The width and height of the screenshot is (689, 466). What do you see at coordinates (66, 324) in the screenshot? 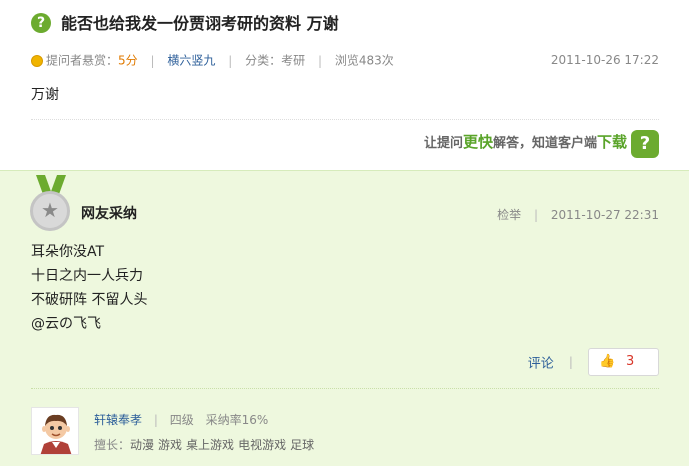
I see `answer-line: @云の飞飞` at bounding box center [66, 324].